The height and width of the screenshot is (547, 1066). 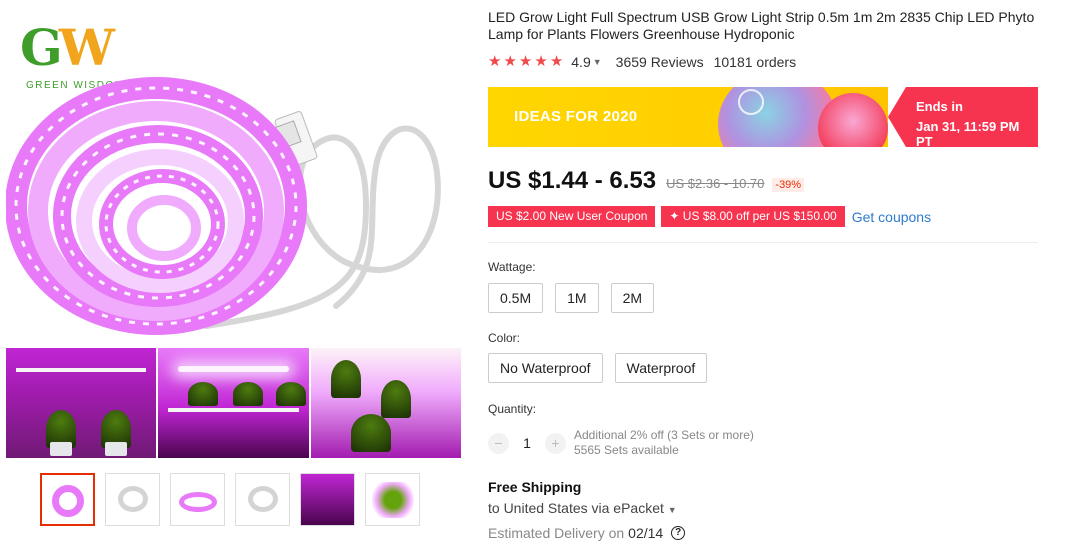 What do you see at coordinates (385, 403) in the screenshot?
I see `feature-photo-hanging-plants` at bounding box center [385, 403].